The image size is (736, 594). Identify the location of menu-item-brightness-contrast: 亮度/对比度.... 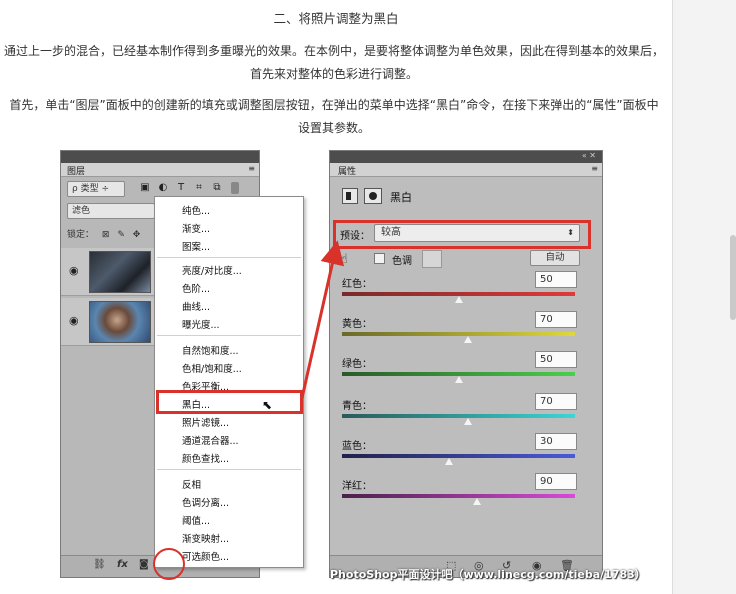
(212, 270).